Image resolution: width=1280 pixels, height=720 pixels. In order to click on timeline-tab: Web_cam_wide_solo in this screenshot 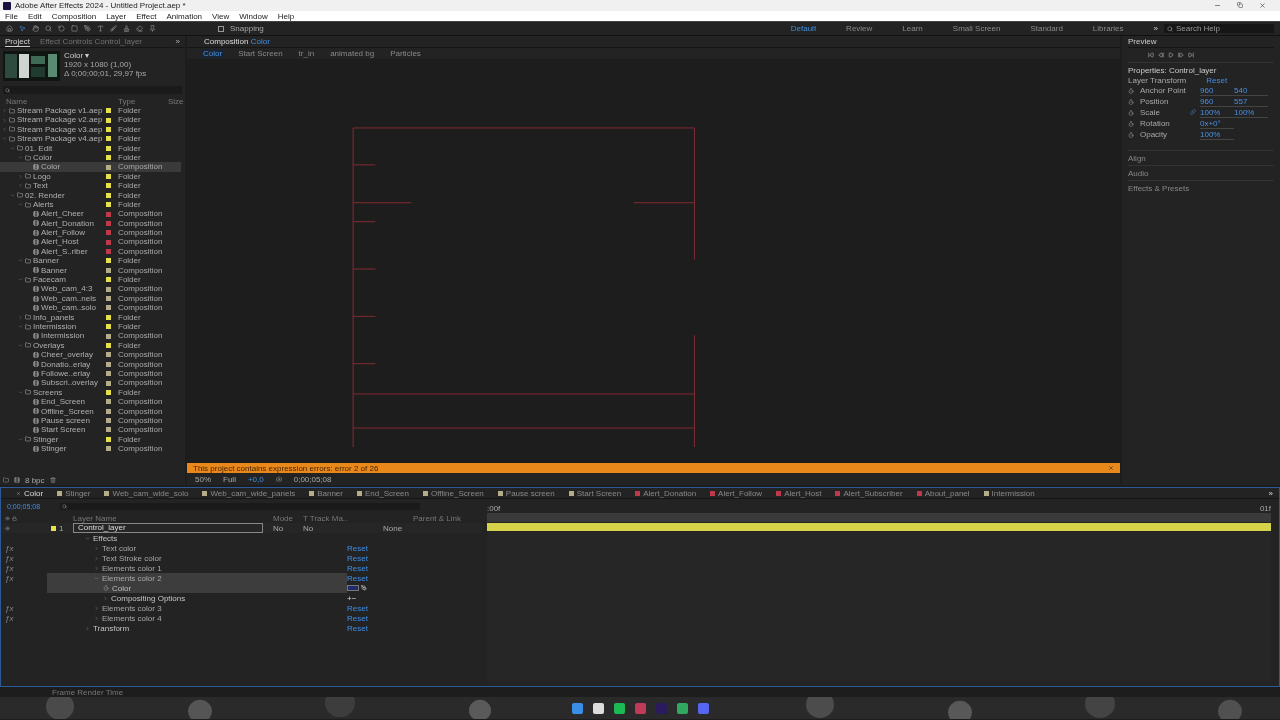, I will do `click(146, 493)`.